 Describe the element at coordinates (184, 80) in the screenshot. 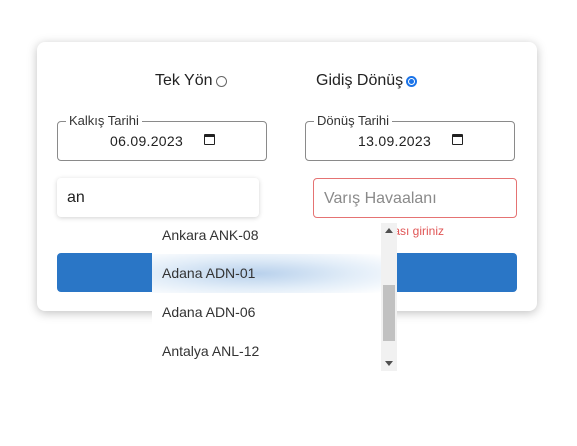

I see `one-way-label: Tek Yön` at that location.